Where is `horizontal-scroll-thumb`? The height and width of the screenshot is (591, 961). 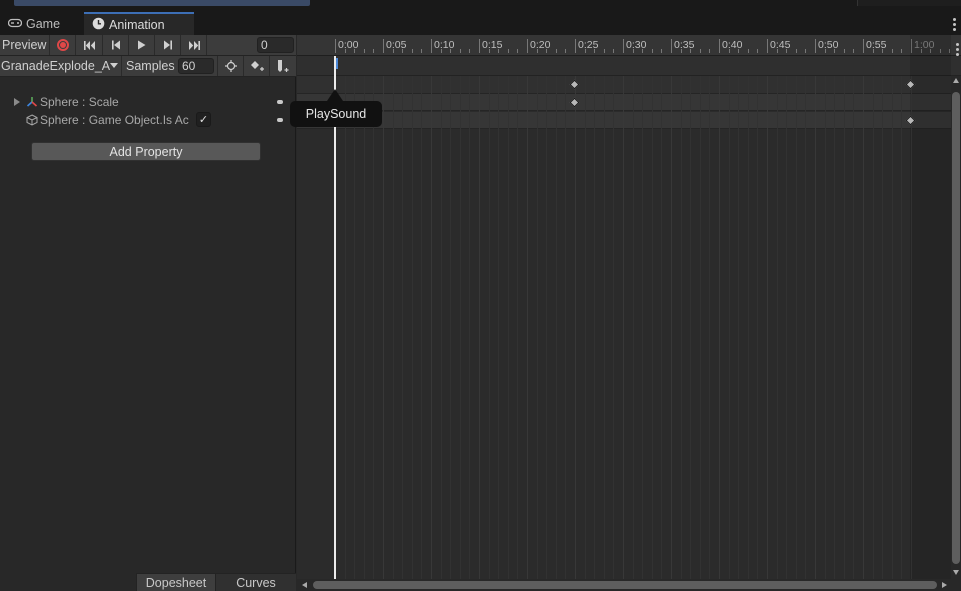 horizontal-scroll-thumb is located at coordinates (625, 585).